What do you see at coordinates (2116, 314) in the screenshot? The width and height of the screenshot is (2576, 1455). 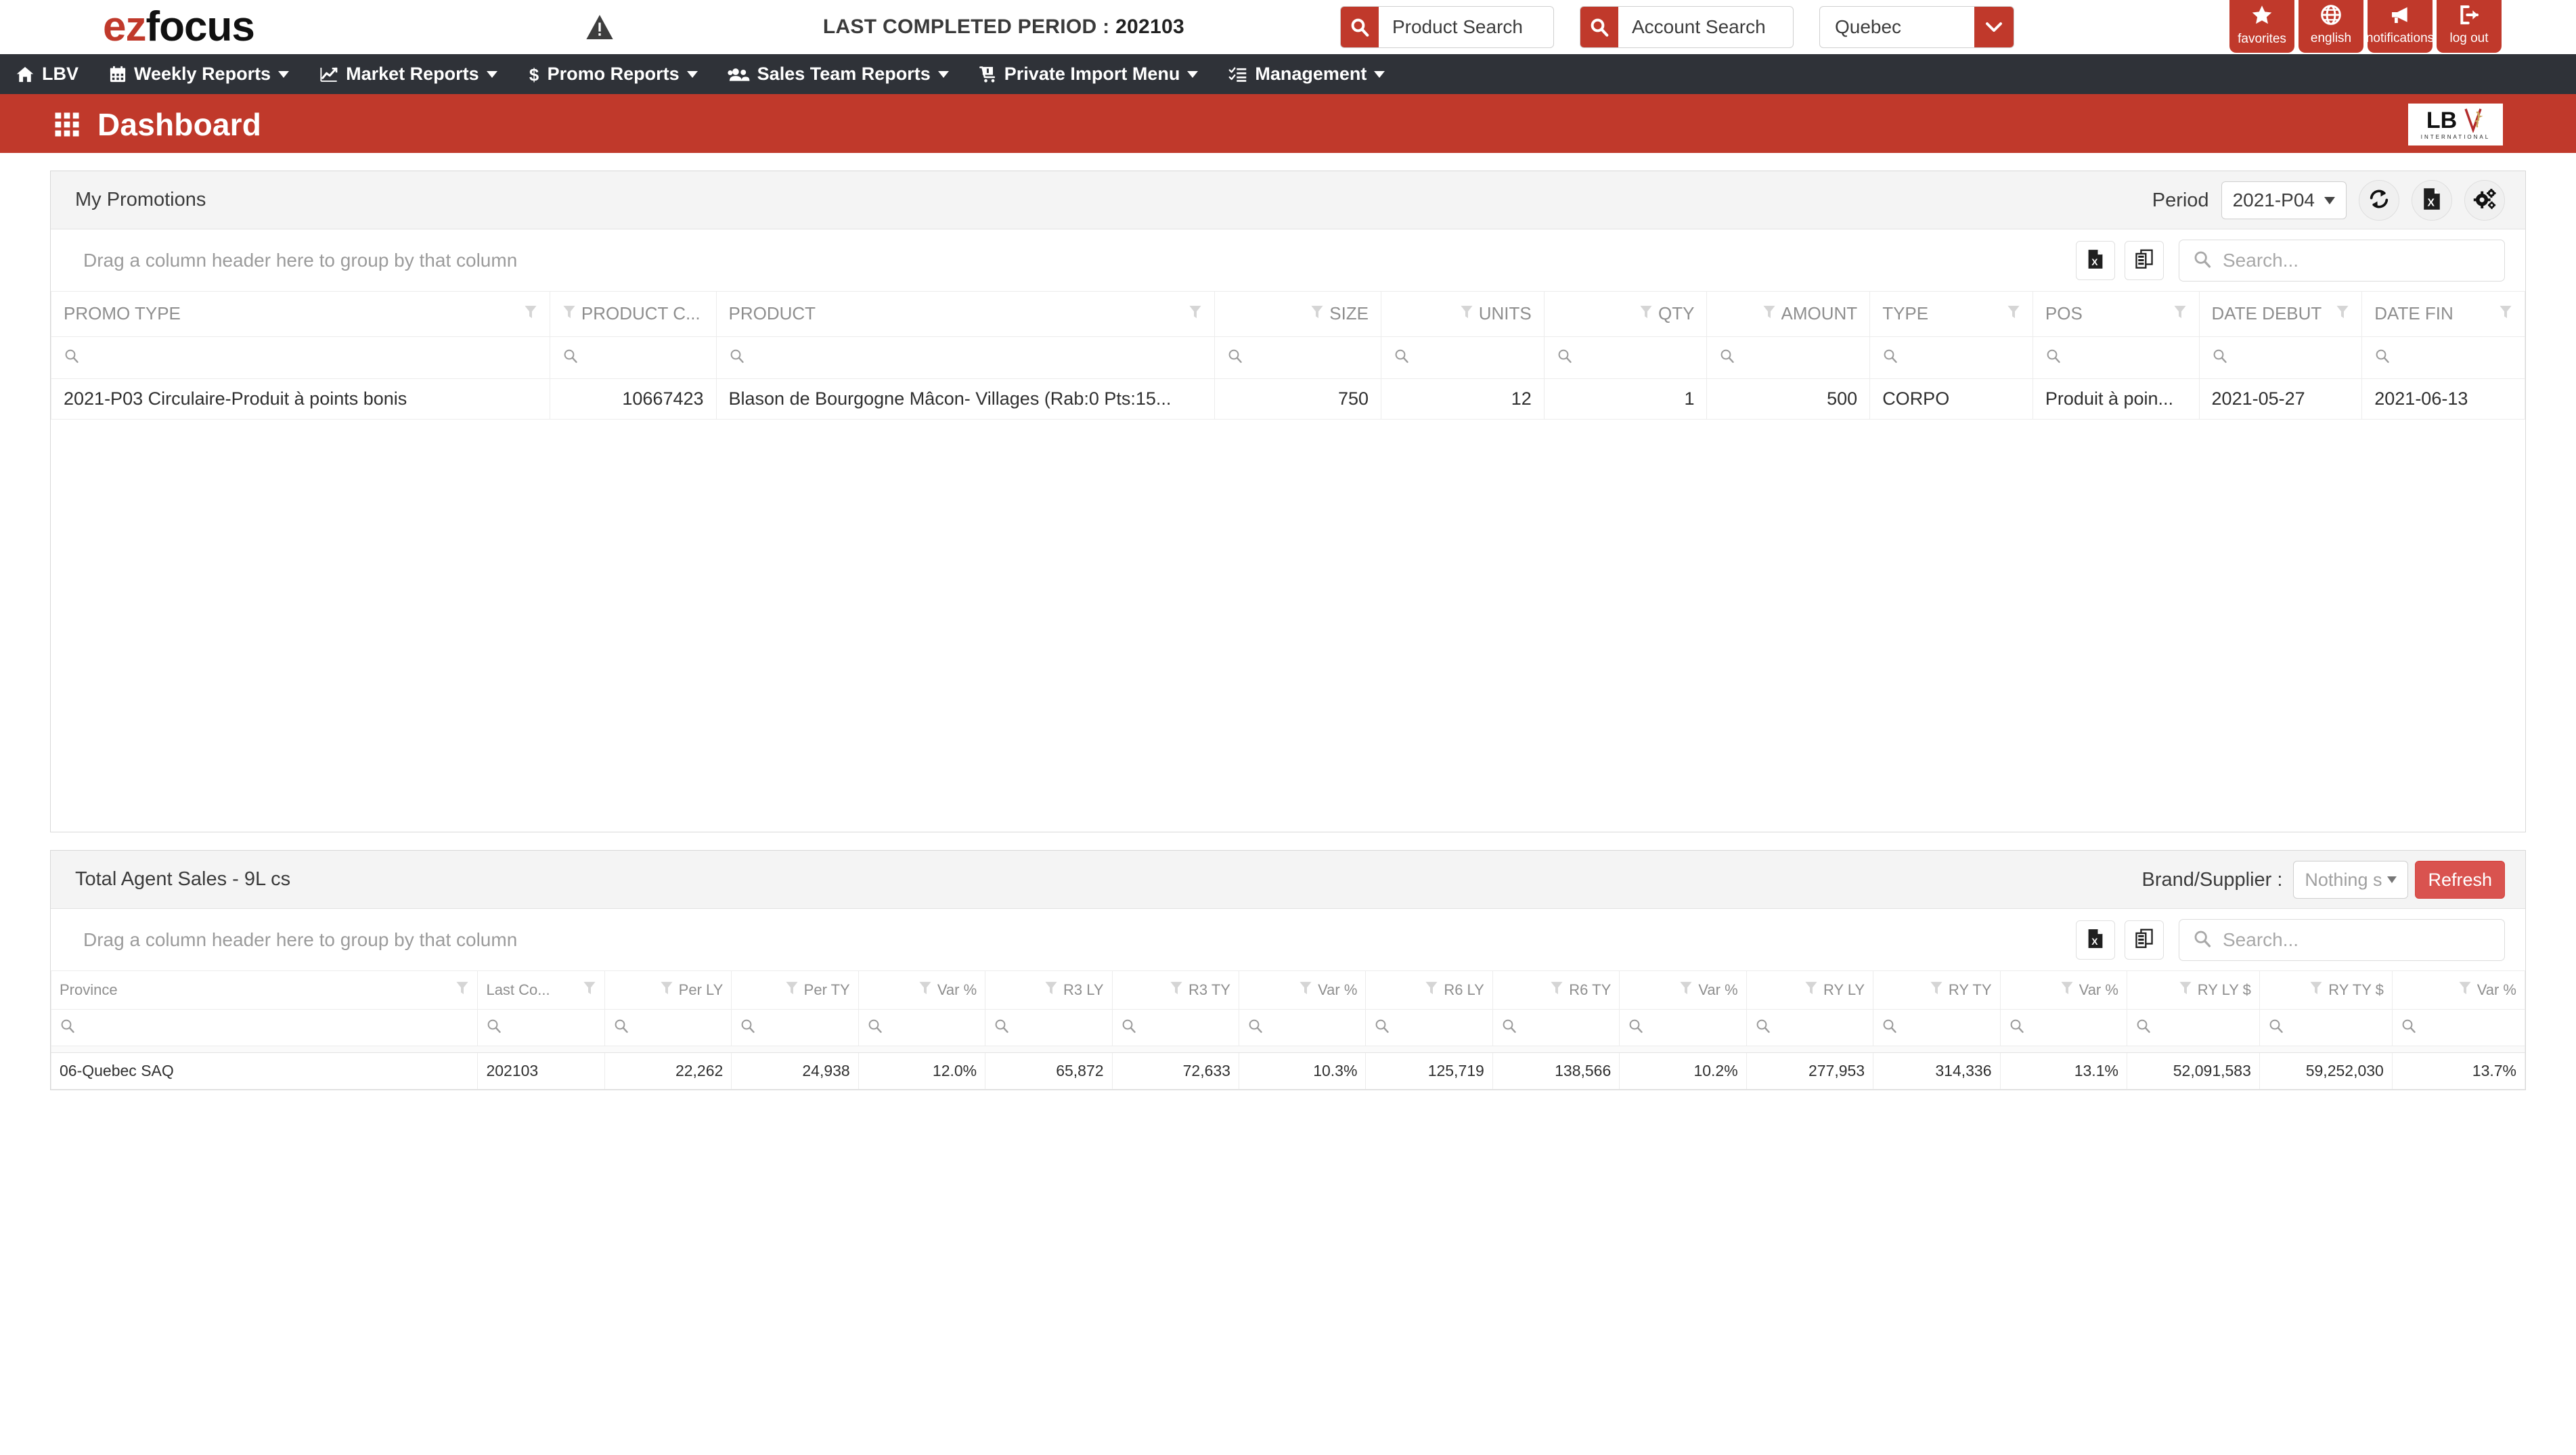 I see `column-header-pos: POS` at bounding box center [2116, 314].